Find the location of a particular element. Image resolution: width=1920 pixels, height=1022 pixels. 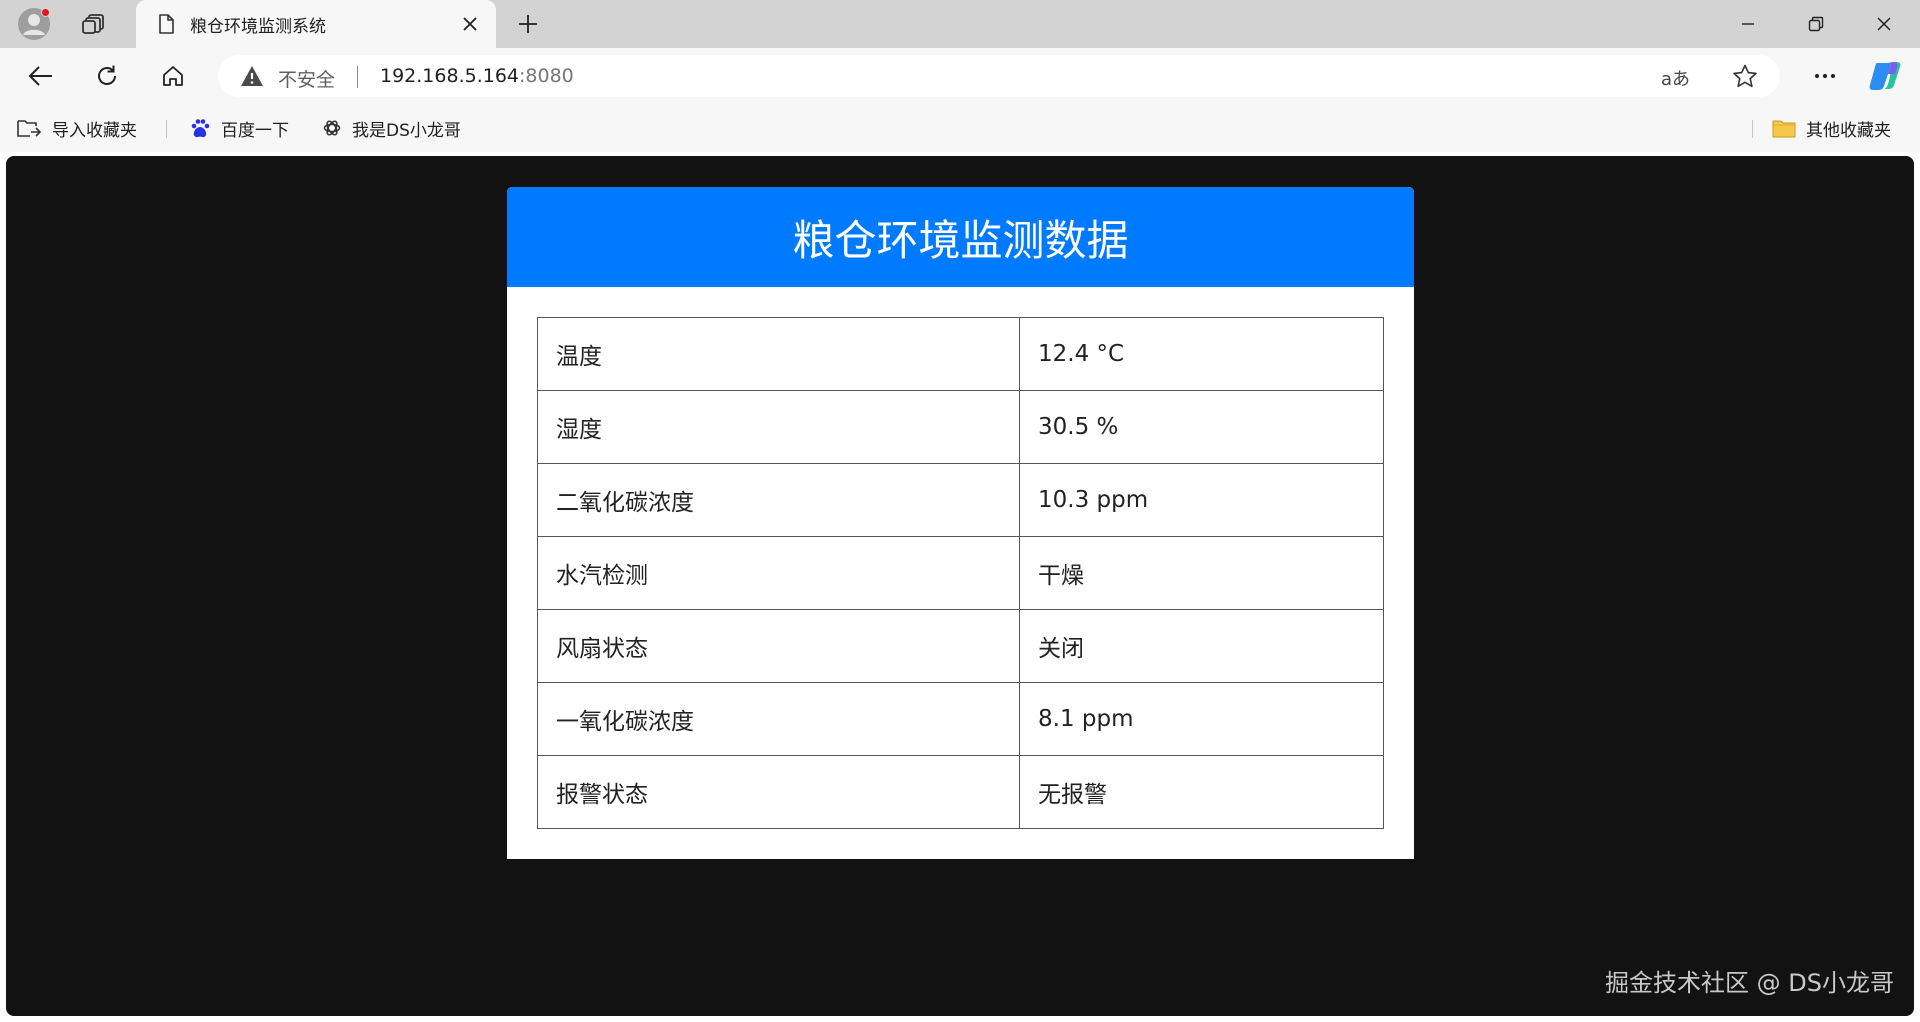

refresh-icon is located at coordinates (107, 75).